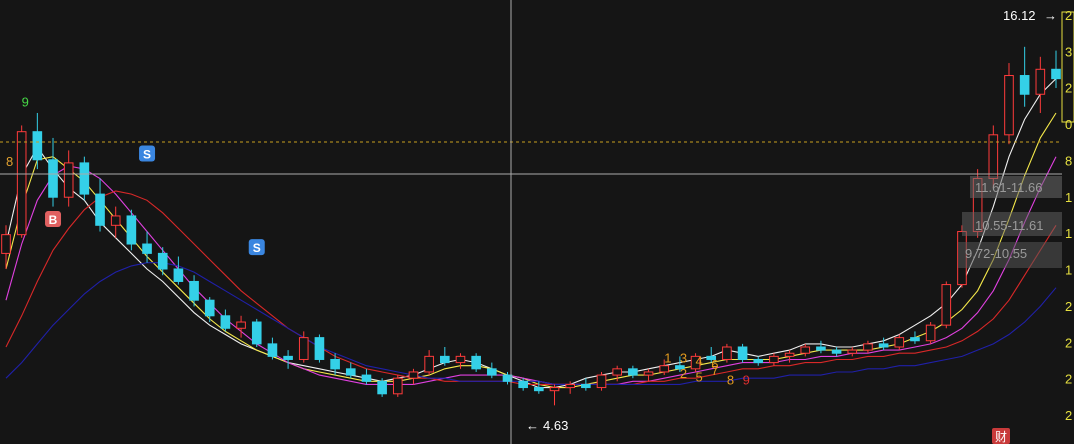 The width and height of the screenshot is (1074, 444). I want to click on signal-label: B, so click(53, 220).